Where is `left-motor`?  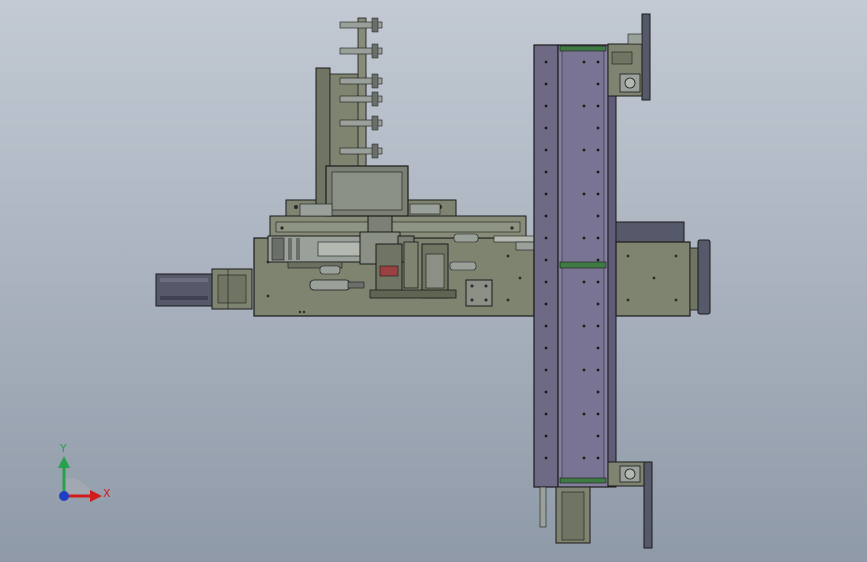 left-motor is located at coordinates (204, 289).